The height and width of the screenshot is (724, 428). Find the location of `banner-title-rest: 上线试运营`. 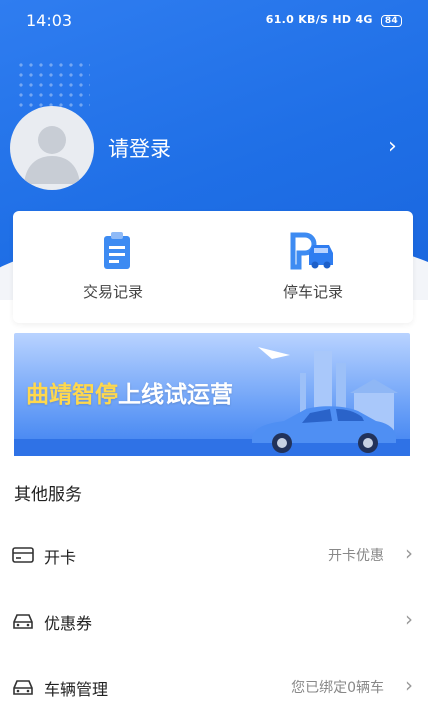

banner-title-rest: 上线试运营 is located at coordinates (175, 395).